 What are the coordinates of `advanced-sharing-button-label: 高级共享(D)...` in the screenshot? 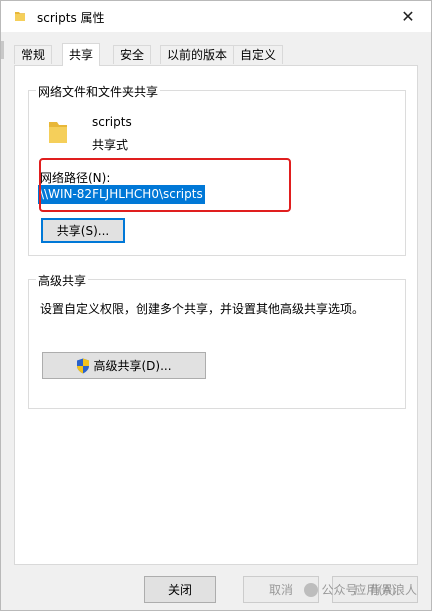 It's located at (132, 366).